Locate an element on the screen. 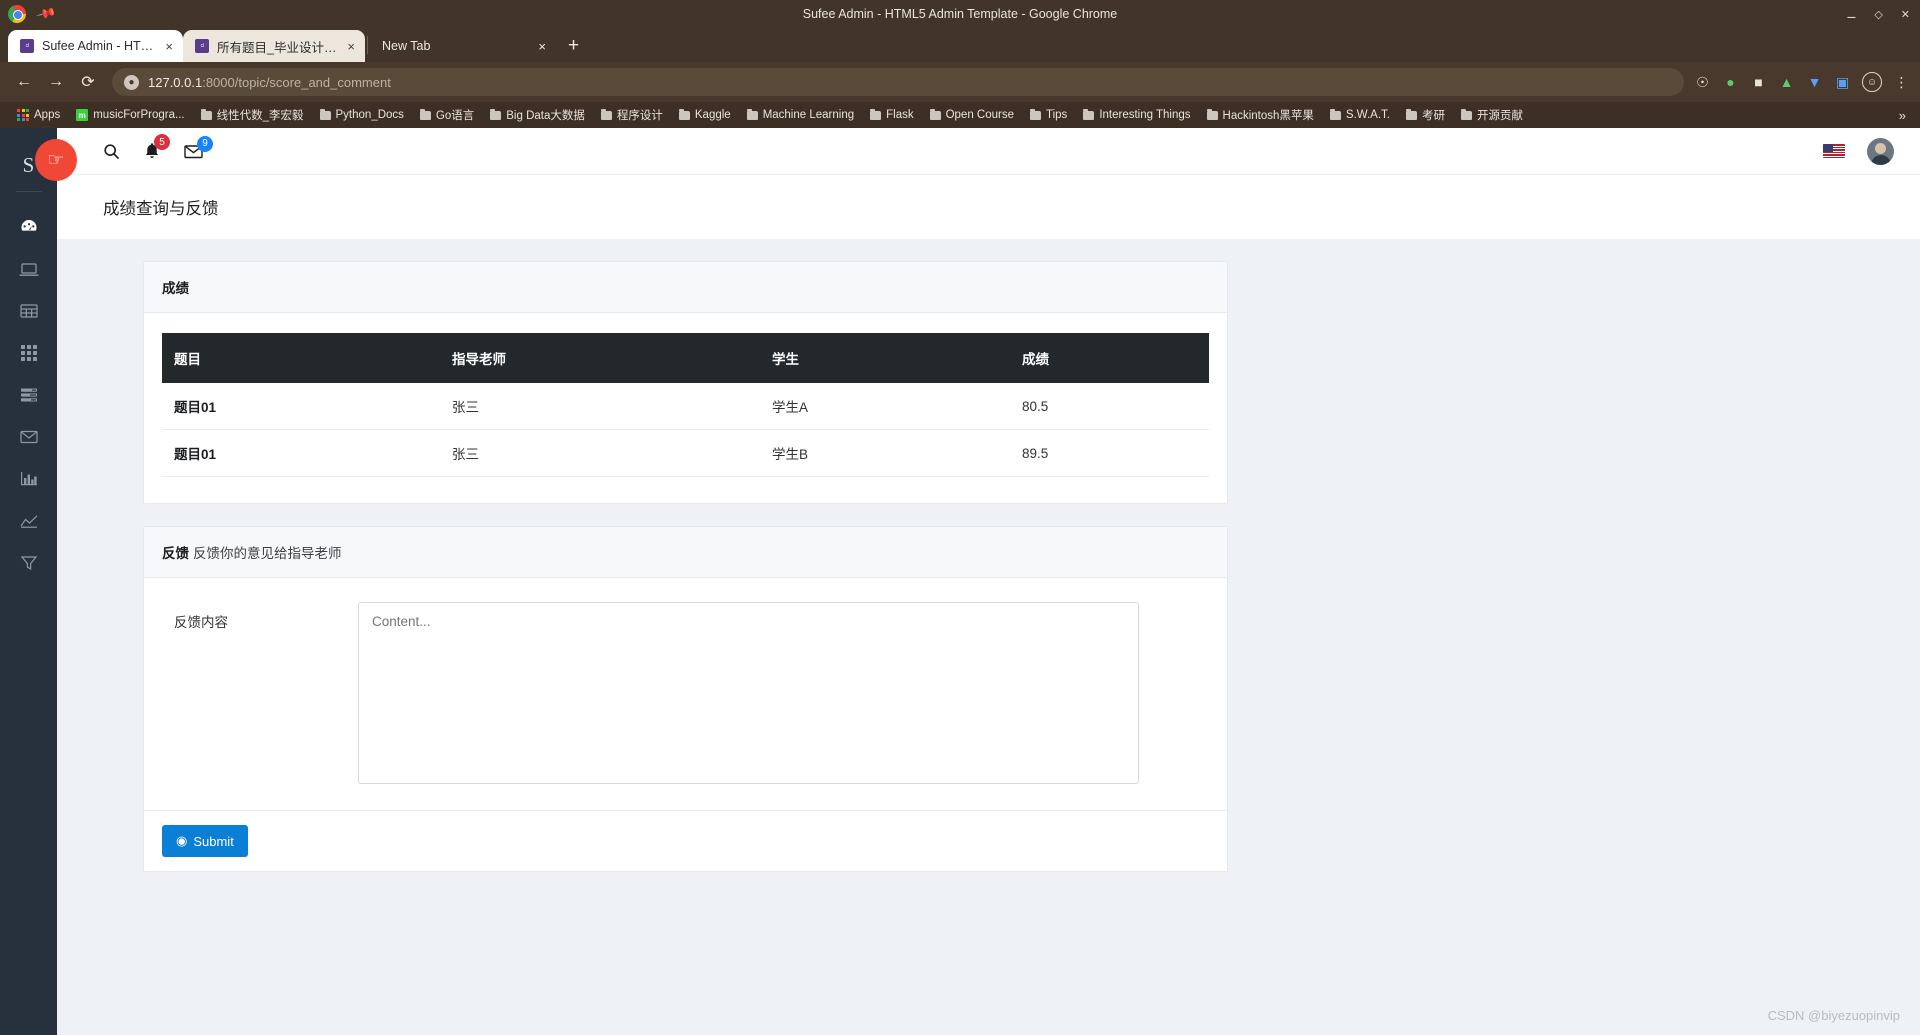  chrome-logo-icon is located at coordinates (17, 14).